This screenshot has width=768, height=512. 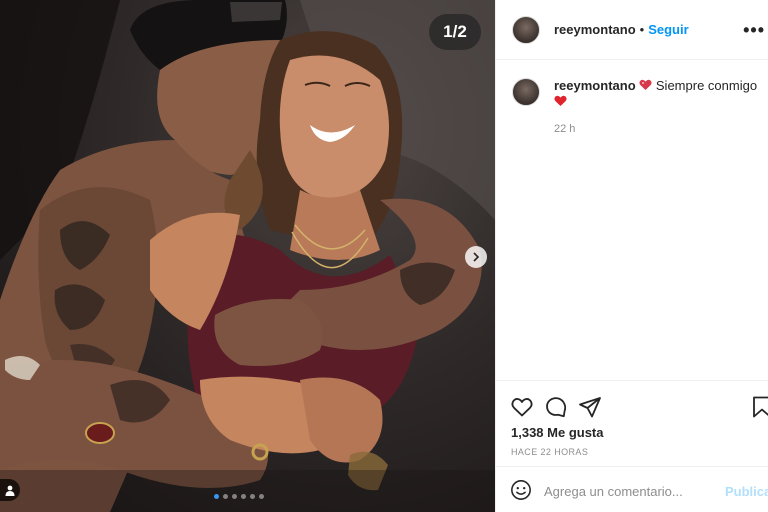 What do you see at coordinates (10, 490) in the screenshot?
I see `person-icon` at bounding box center [10, 490].